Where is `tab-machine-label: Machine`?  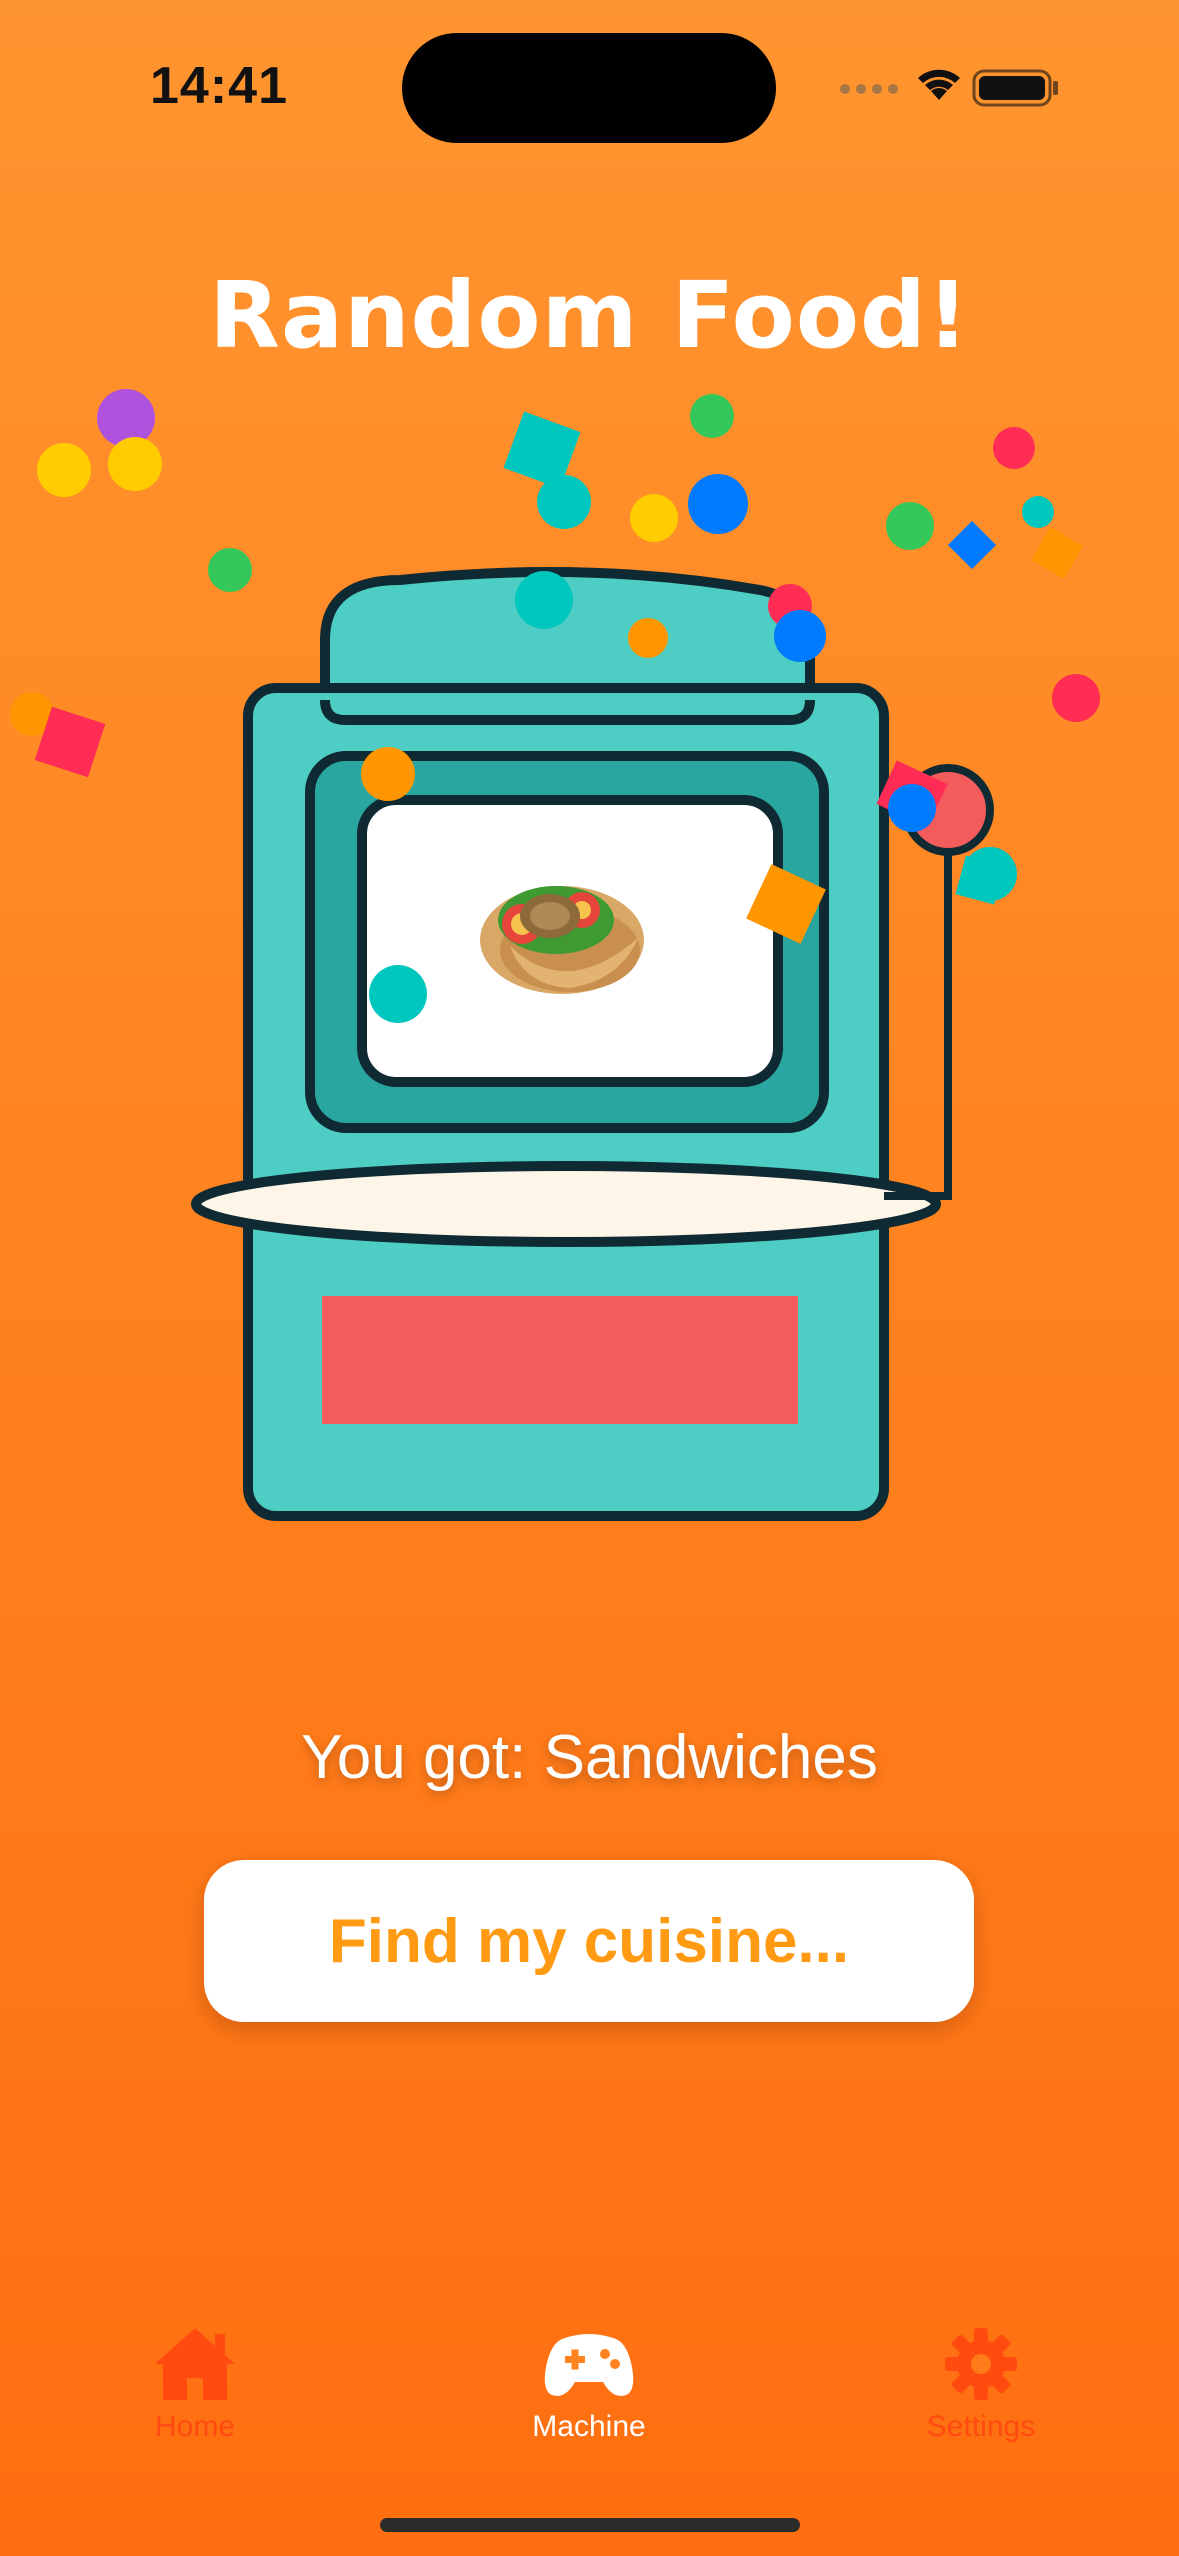 tab-machine-label: Machine is located at coordinates (589, 2426).